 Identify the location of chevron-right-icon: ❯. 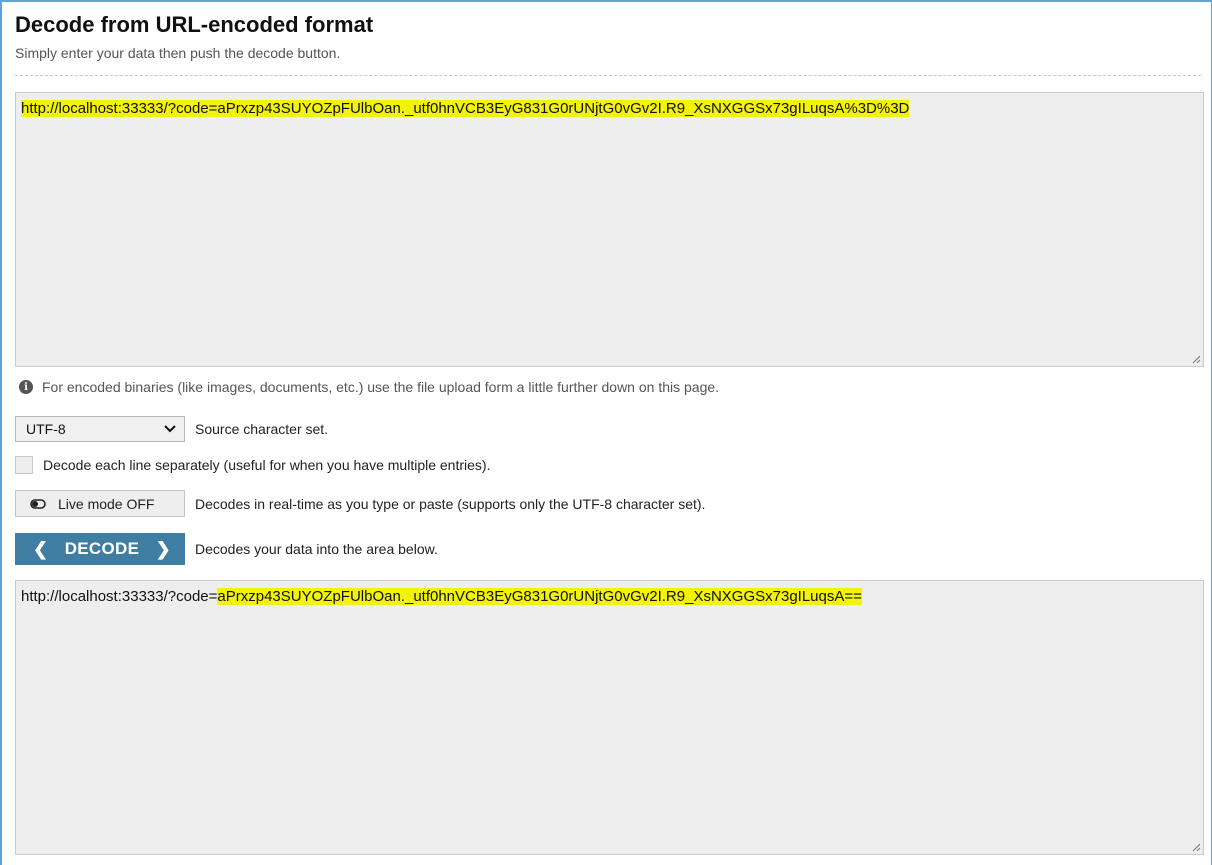
(163, 548).